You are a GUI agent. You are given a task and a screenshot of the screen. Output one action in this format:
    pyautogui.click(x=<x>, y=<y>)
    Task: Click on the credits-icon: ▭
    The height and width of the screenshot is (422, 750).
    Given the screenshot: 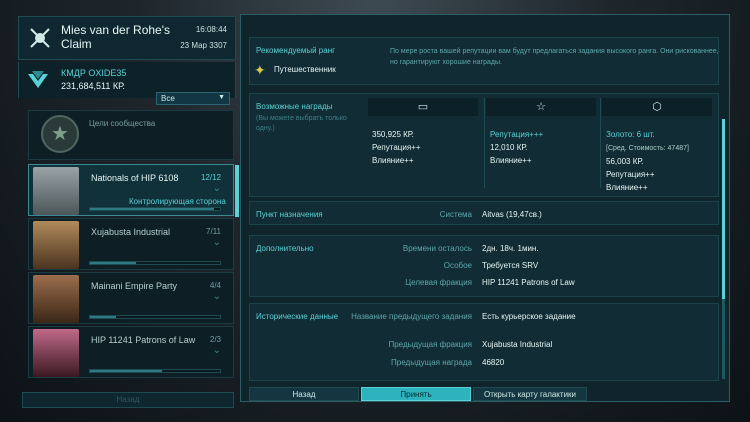 What is the action you would take?
    pyautogui.click(x=423, y=107)
    